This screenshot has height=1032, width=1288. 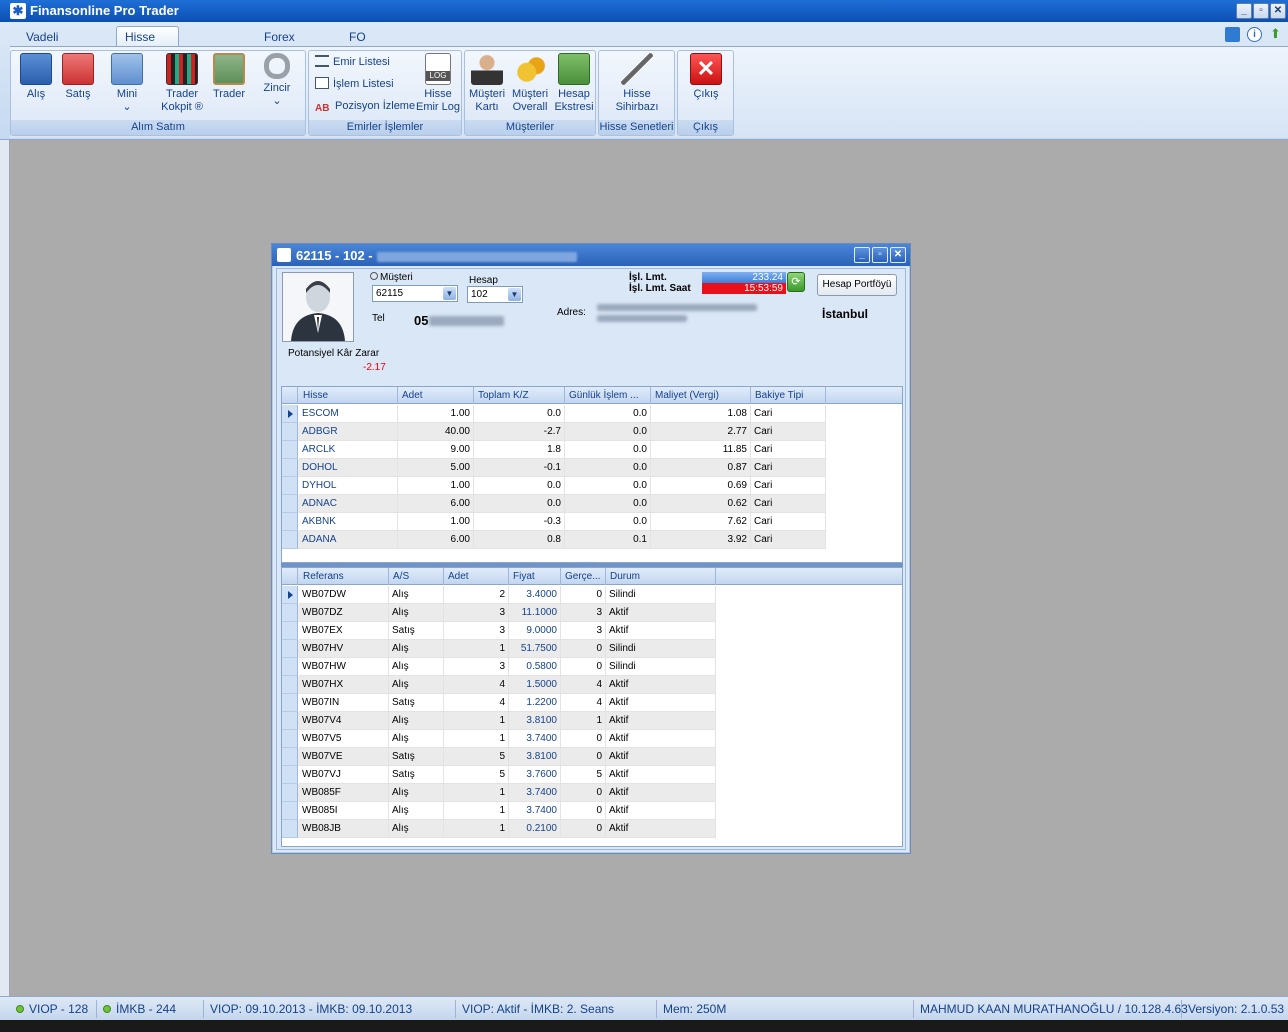 What do you see at coordinates (354, 84) in the screenshot?
I see `islem-listesi-button: İşlem Listesi` at bounding box center [354, 84].